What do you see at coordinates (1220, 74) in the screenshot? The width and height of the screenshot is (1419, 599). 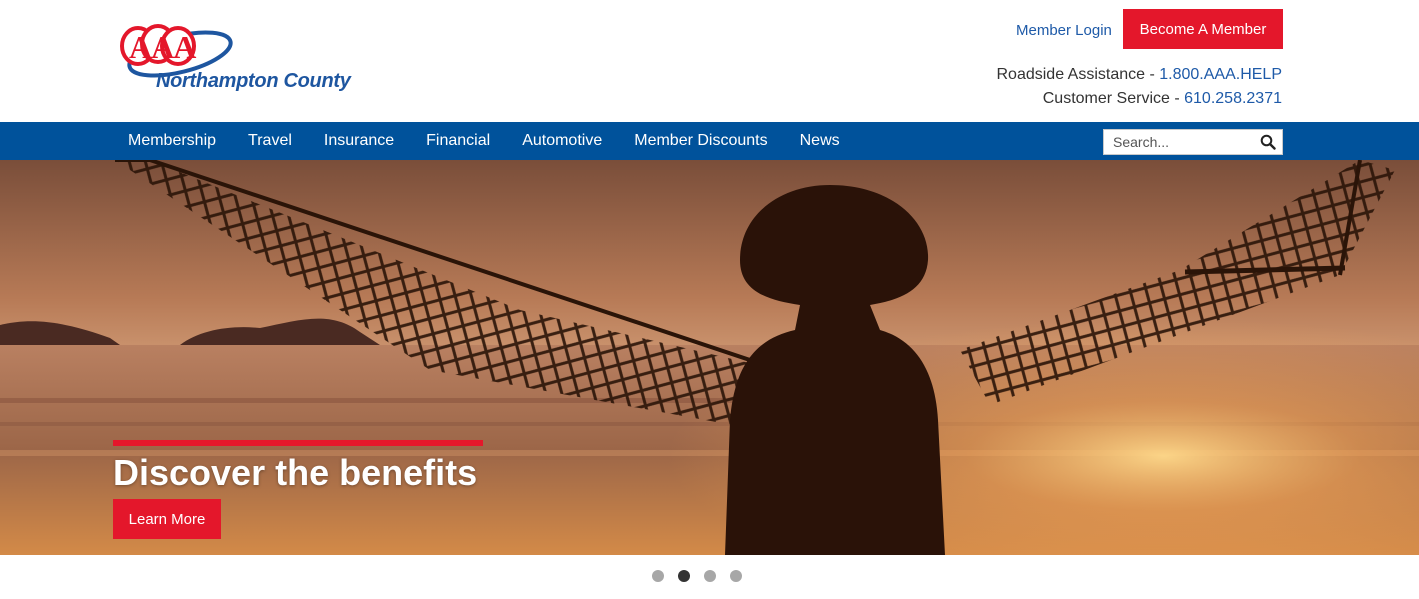 I see `roadside-phone-link: 1.800.AAA.HELP` at bounding box center [1220, 74].